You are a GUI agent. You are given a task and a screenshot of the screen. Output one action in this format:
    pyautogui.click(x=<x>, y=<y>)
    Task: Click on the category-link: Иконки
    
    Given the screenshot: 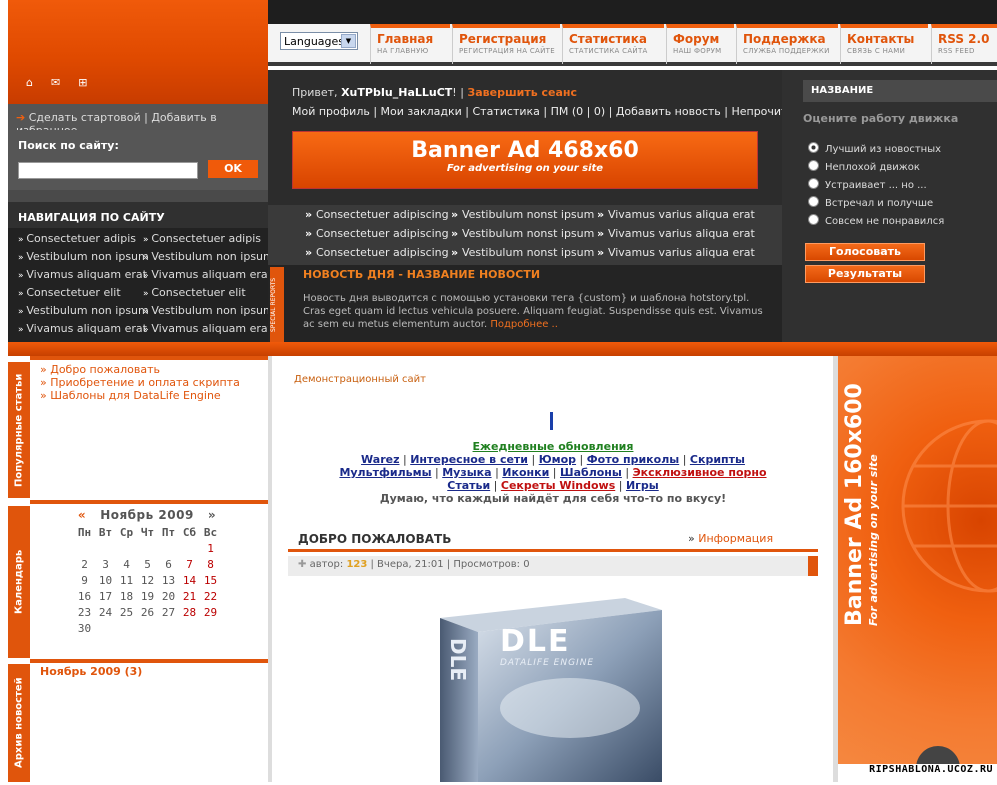 What is the action you would take?
    pyautogui.click(x=525, y=472)
    